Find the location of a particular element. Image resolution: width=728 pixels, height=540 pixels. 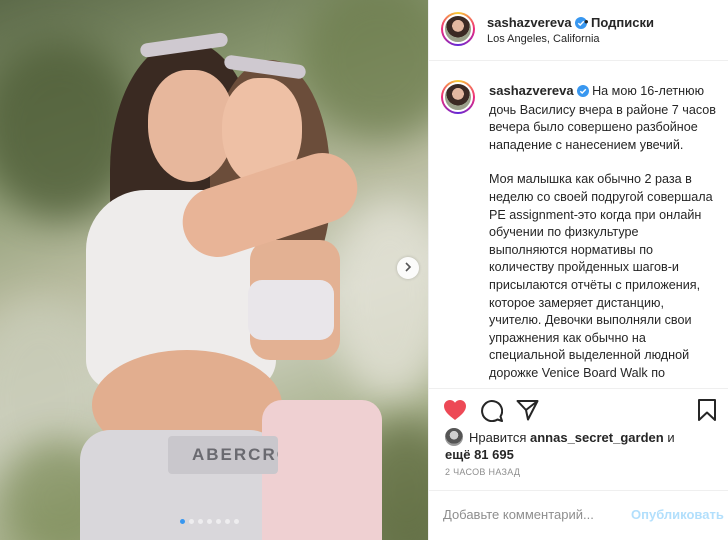

comment-bar: Опубликовать is located at coordinates (578, 515).